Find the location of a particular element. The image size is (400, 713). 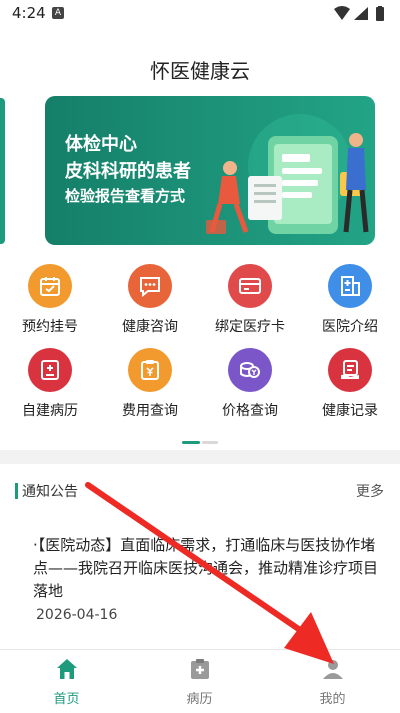

hospital-icon is located at coordinates (350, 286).